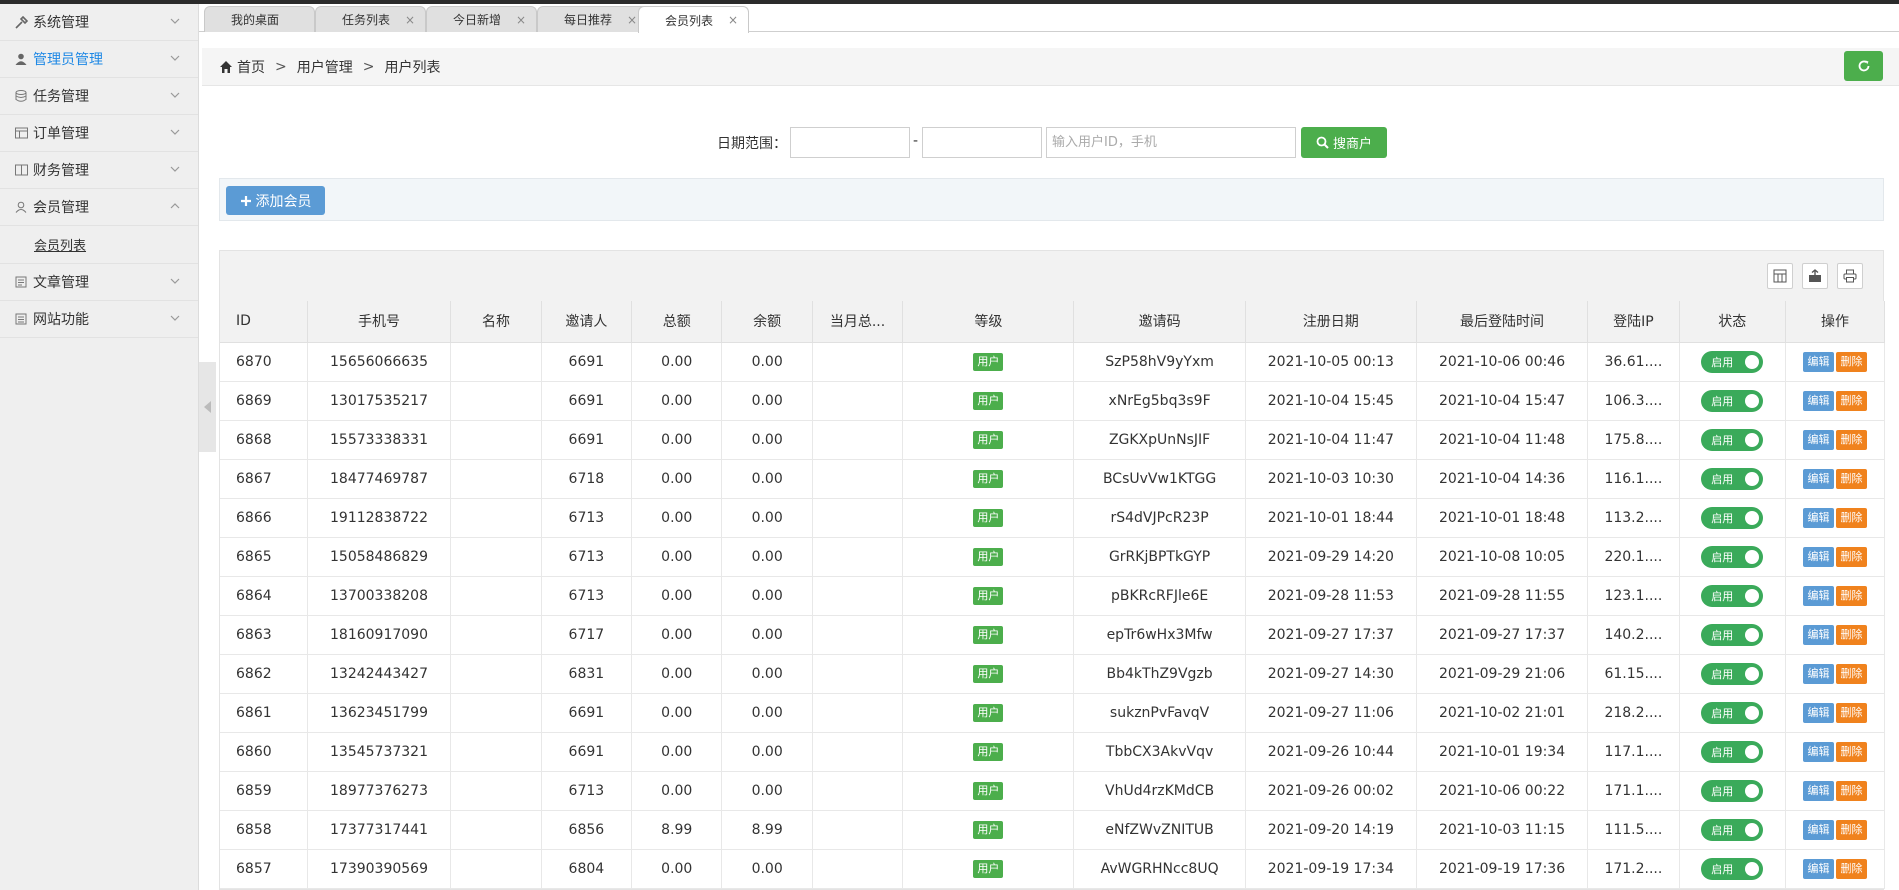  What do you see at coordinates (99, 59) in the screenshot?
I see `sidebar-item-admin: 管理员管理` at bounding box center [99, 59].